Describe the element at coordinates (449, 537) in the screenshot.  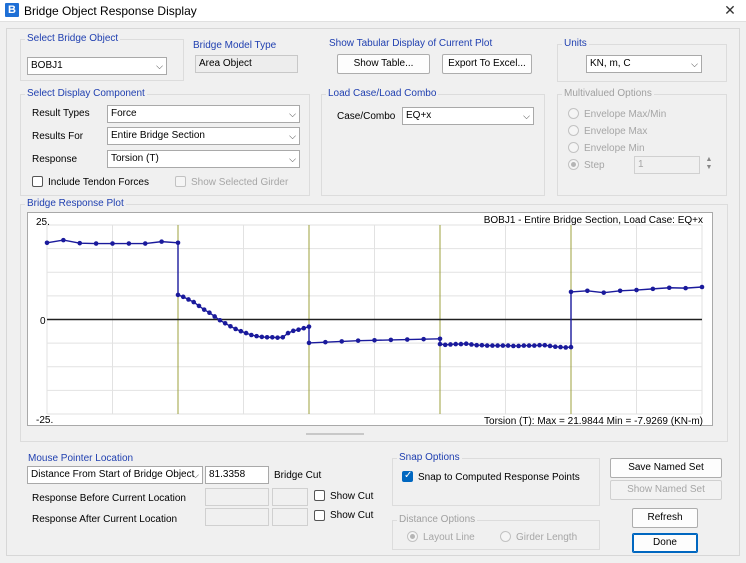
I see `layout-line-label: Layout Line` at that location.